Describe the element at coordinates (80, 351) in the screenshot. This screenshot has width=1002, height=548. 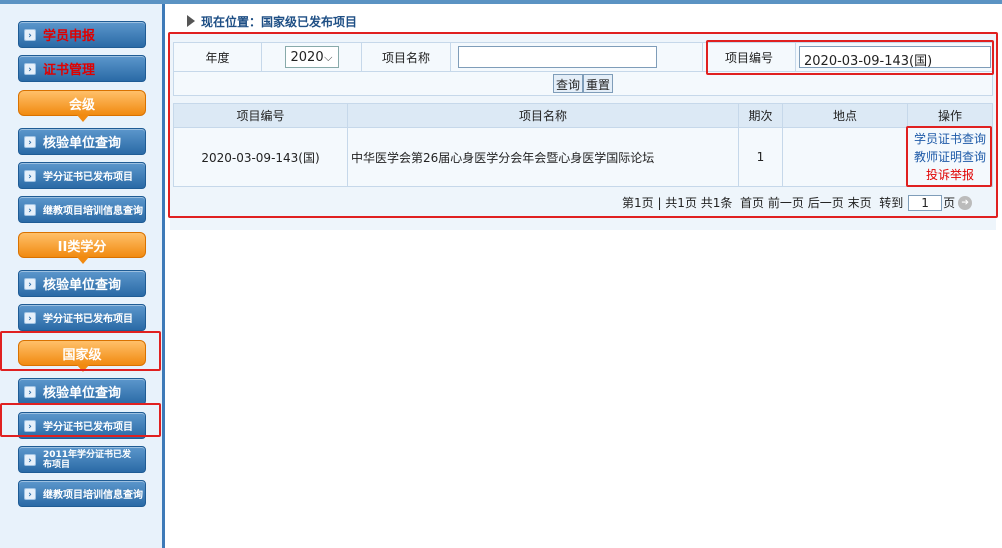
I see `highlight-national-level` at that location.